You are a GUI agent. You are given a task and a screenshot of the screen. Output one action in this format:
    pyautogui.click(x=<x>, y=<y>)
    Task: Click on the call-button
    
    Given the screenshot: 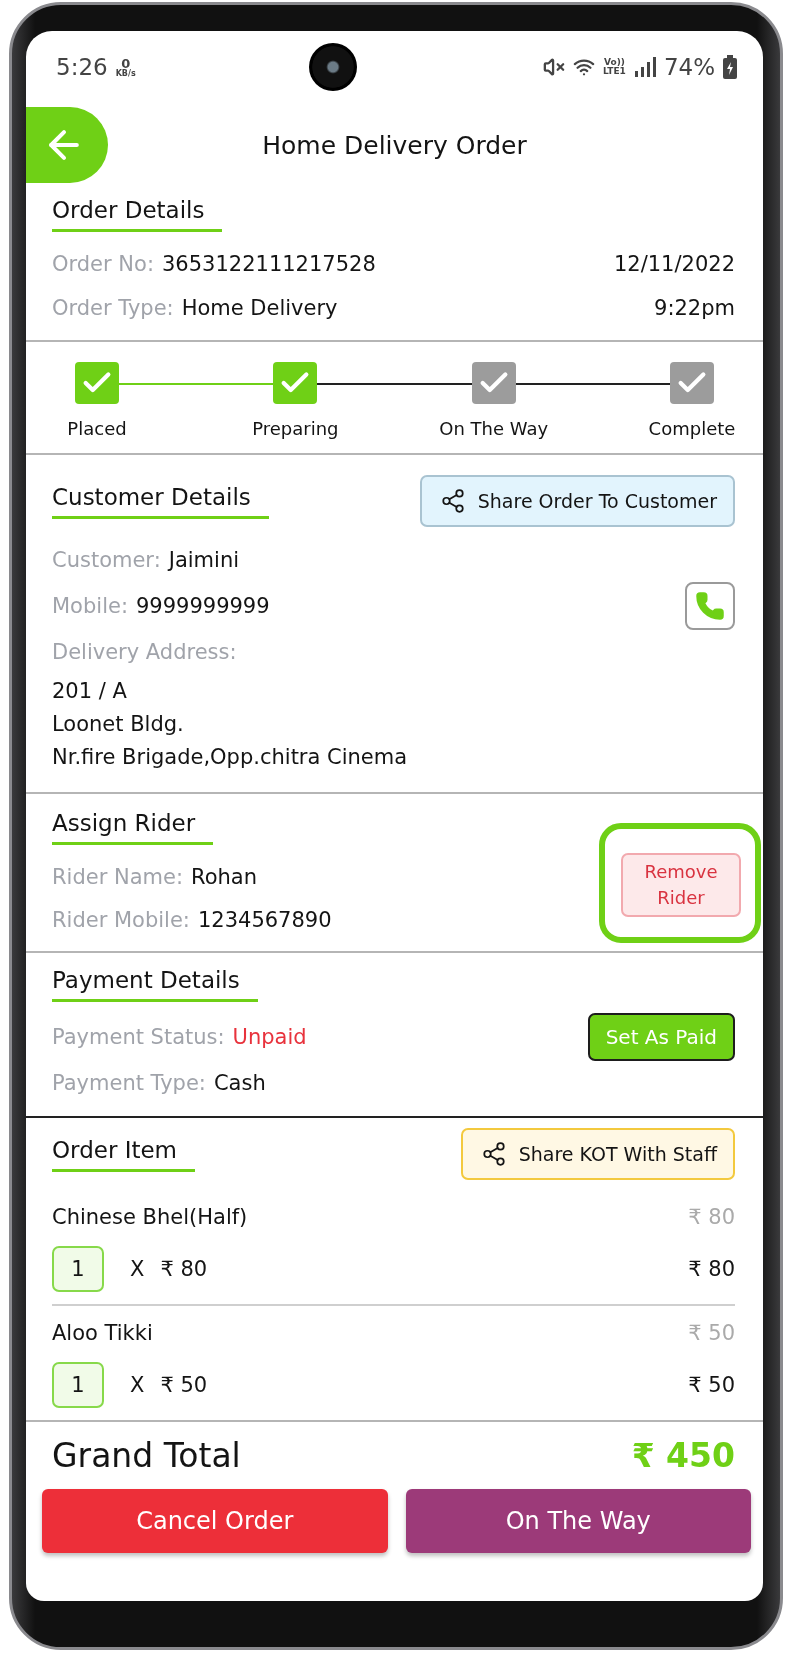 What is the action you would take?
    pyautogui.click(x=710, y=606)
    